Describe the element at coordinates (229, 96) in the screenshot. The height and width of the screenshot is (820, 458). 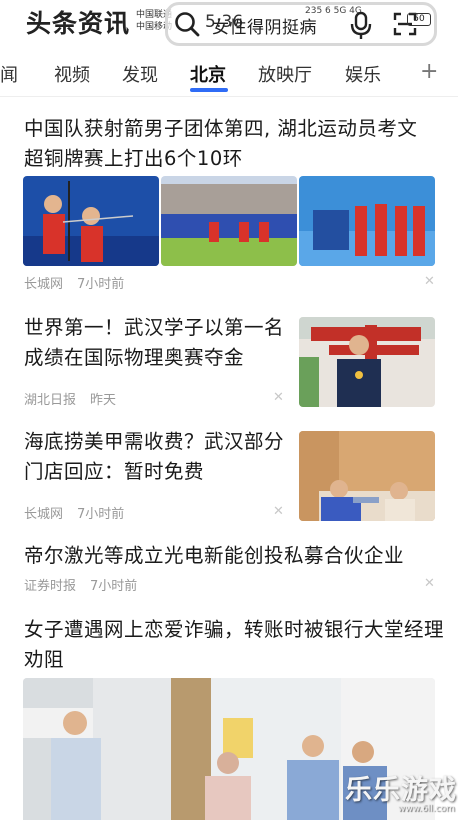
I see `tabs-divider` at that location.